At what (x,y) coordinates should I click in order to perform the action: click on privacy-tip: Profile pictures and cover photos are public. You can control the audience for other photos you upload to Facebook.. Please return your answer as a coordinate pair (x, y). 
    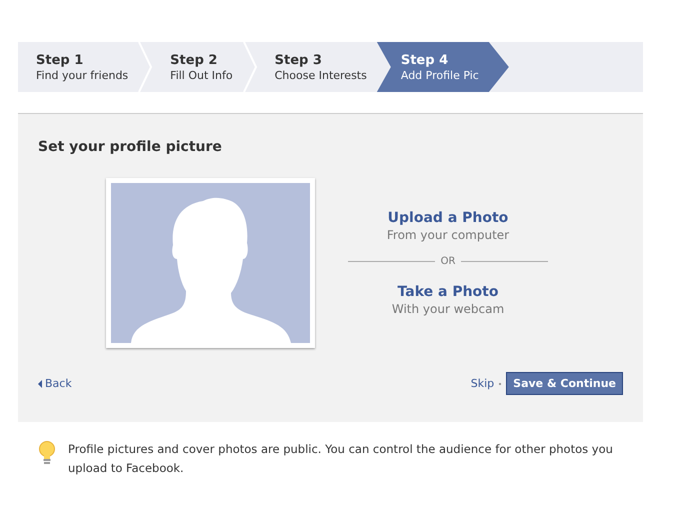
    Looking at the image, I should click on (341, 459).